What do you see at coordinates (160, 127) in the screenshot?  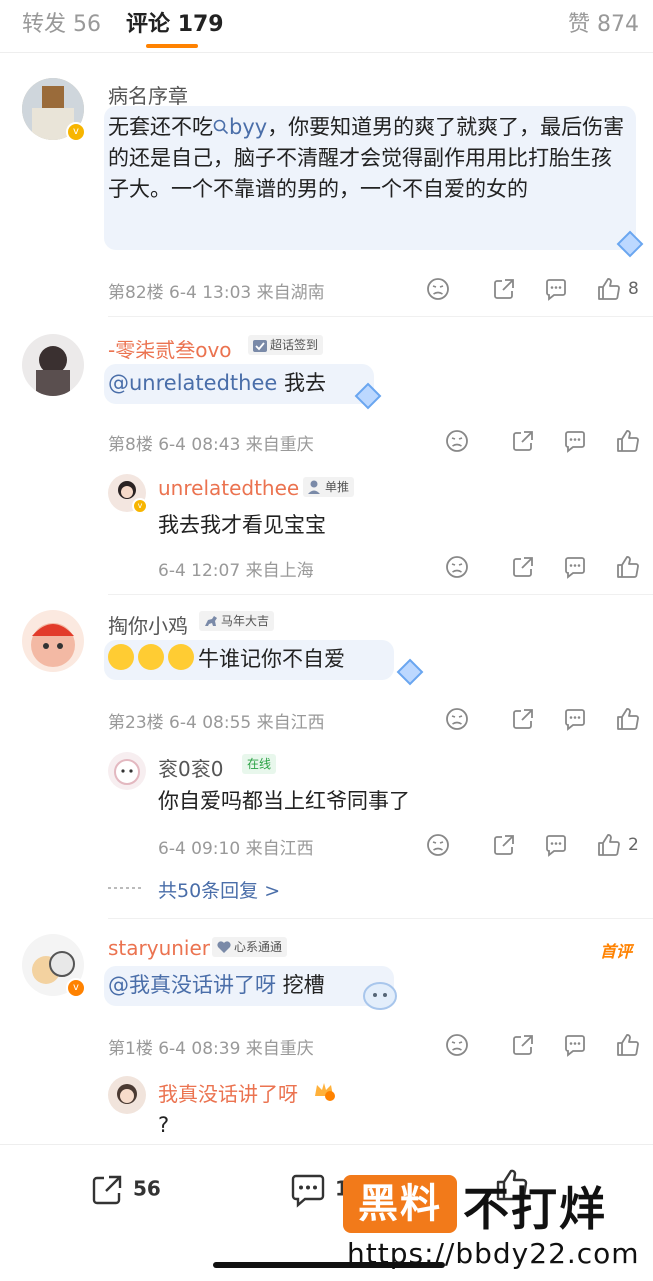 I see `comment-text-part: 无套还不吃` at bounding box center [160, 127].